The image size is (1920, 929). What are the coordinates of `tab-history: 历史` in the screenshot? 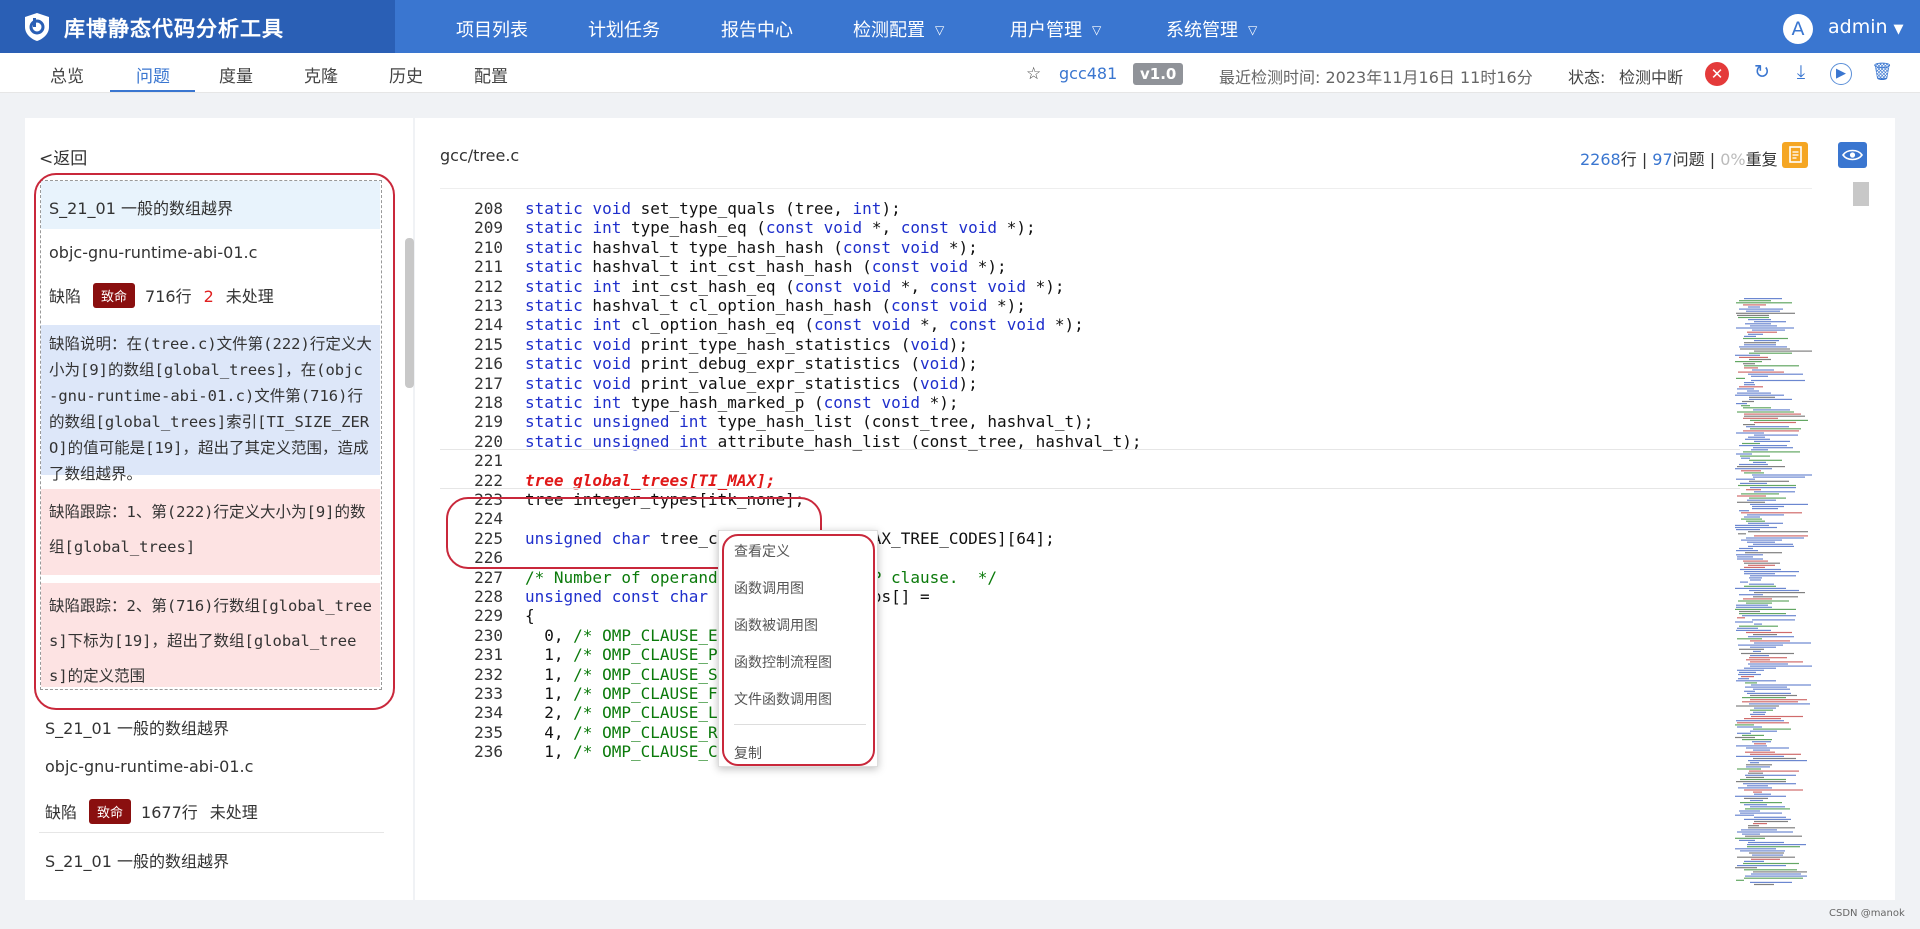 It's located at (406, 74).